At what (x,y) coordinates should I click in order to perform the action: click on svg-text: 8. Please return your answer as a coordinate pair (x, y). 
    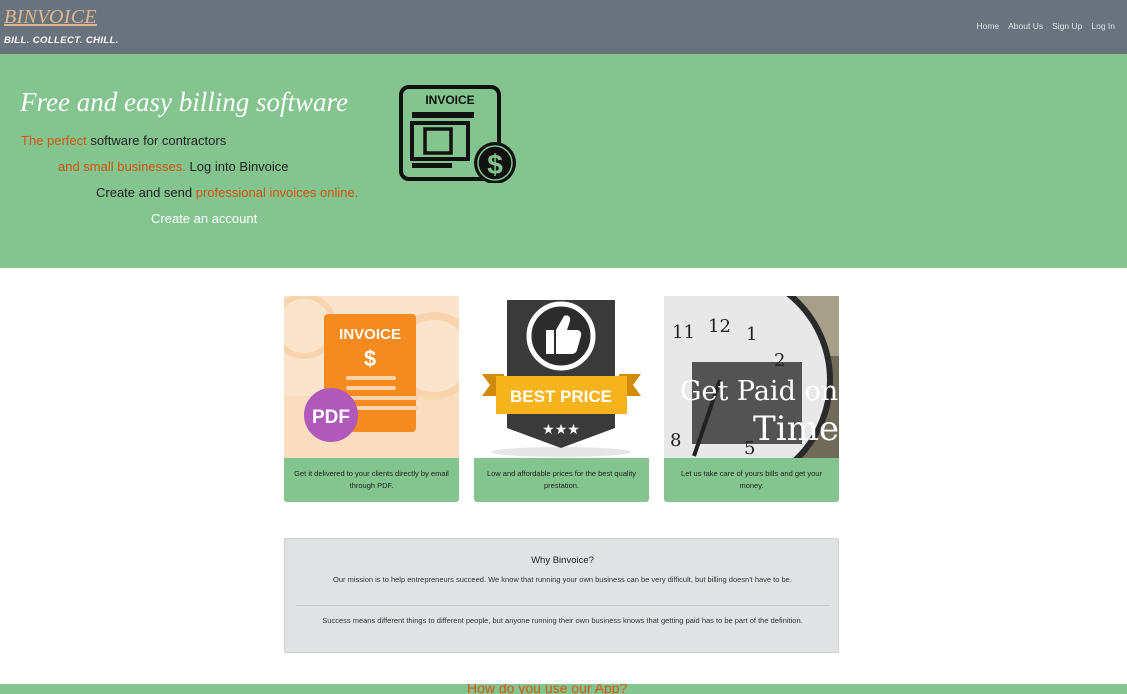
    Looking at the image, I should click on (675, 440).